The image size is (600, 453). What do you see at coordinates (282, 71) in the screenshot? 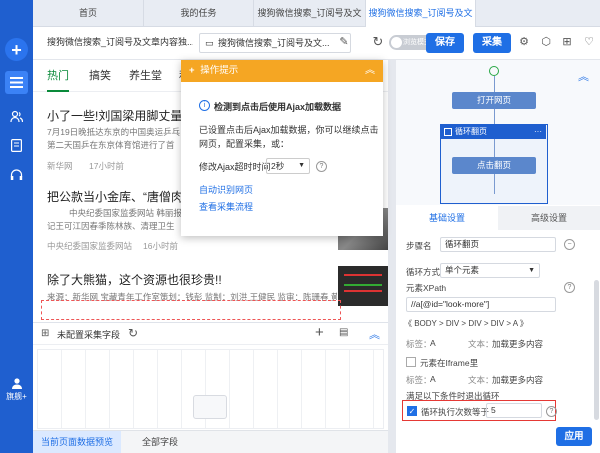
I see `popup-header: + 操作提示 ︽` at bounding box center [282, 71].